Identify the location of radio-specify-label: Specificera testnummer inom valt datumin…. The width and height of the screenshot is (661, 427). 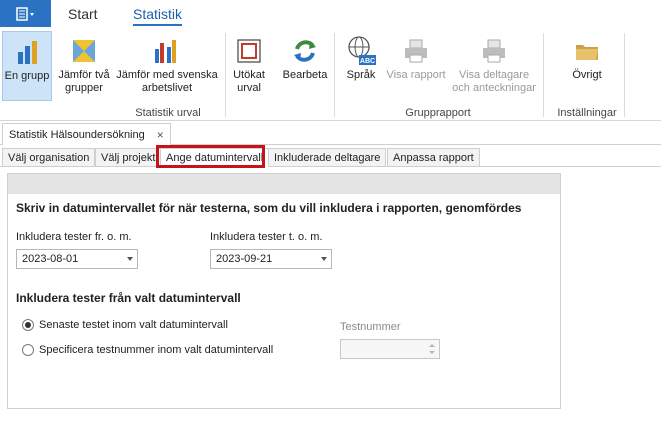
(156, 350).